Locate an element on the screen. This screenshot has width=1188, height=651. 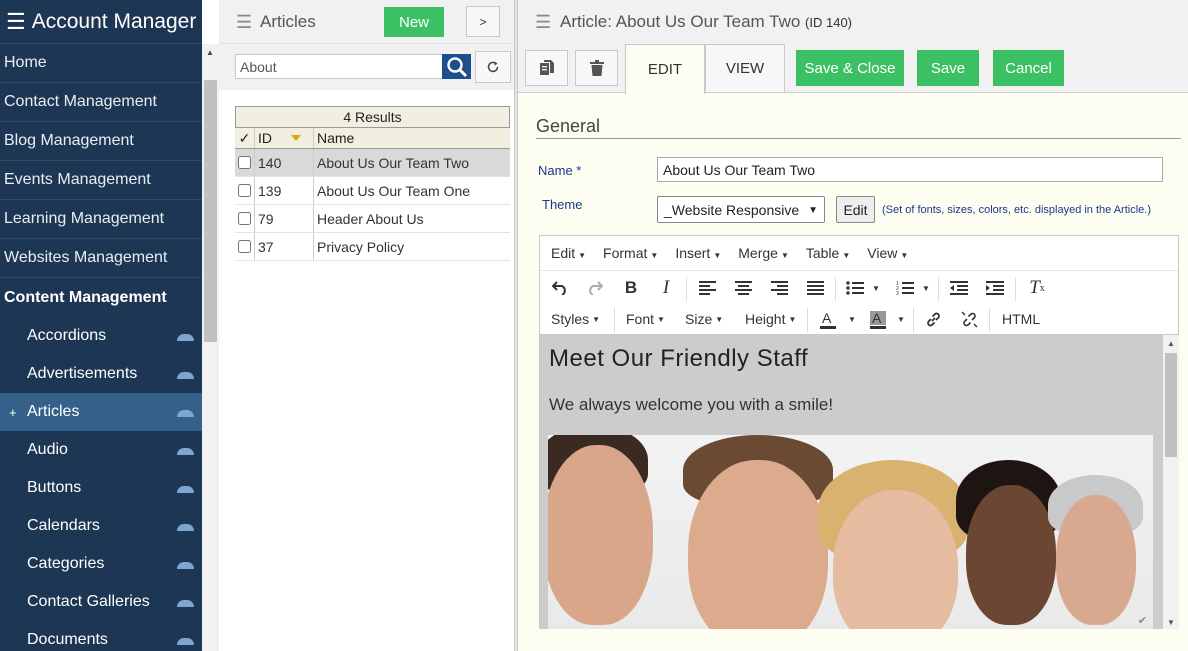
content-paragraph: We always welcome you with a smile! is located at coordinates (691, 405).